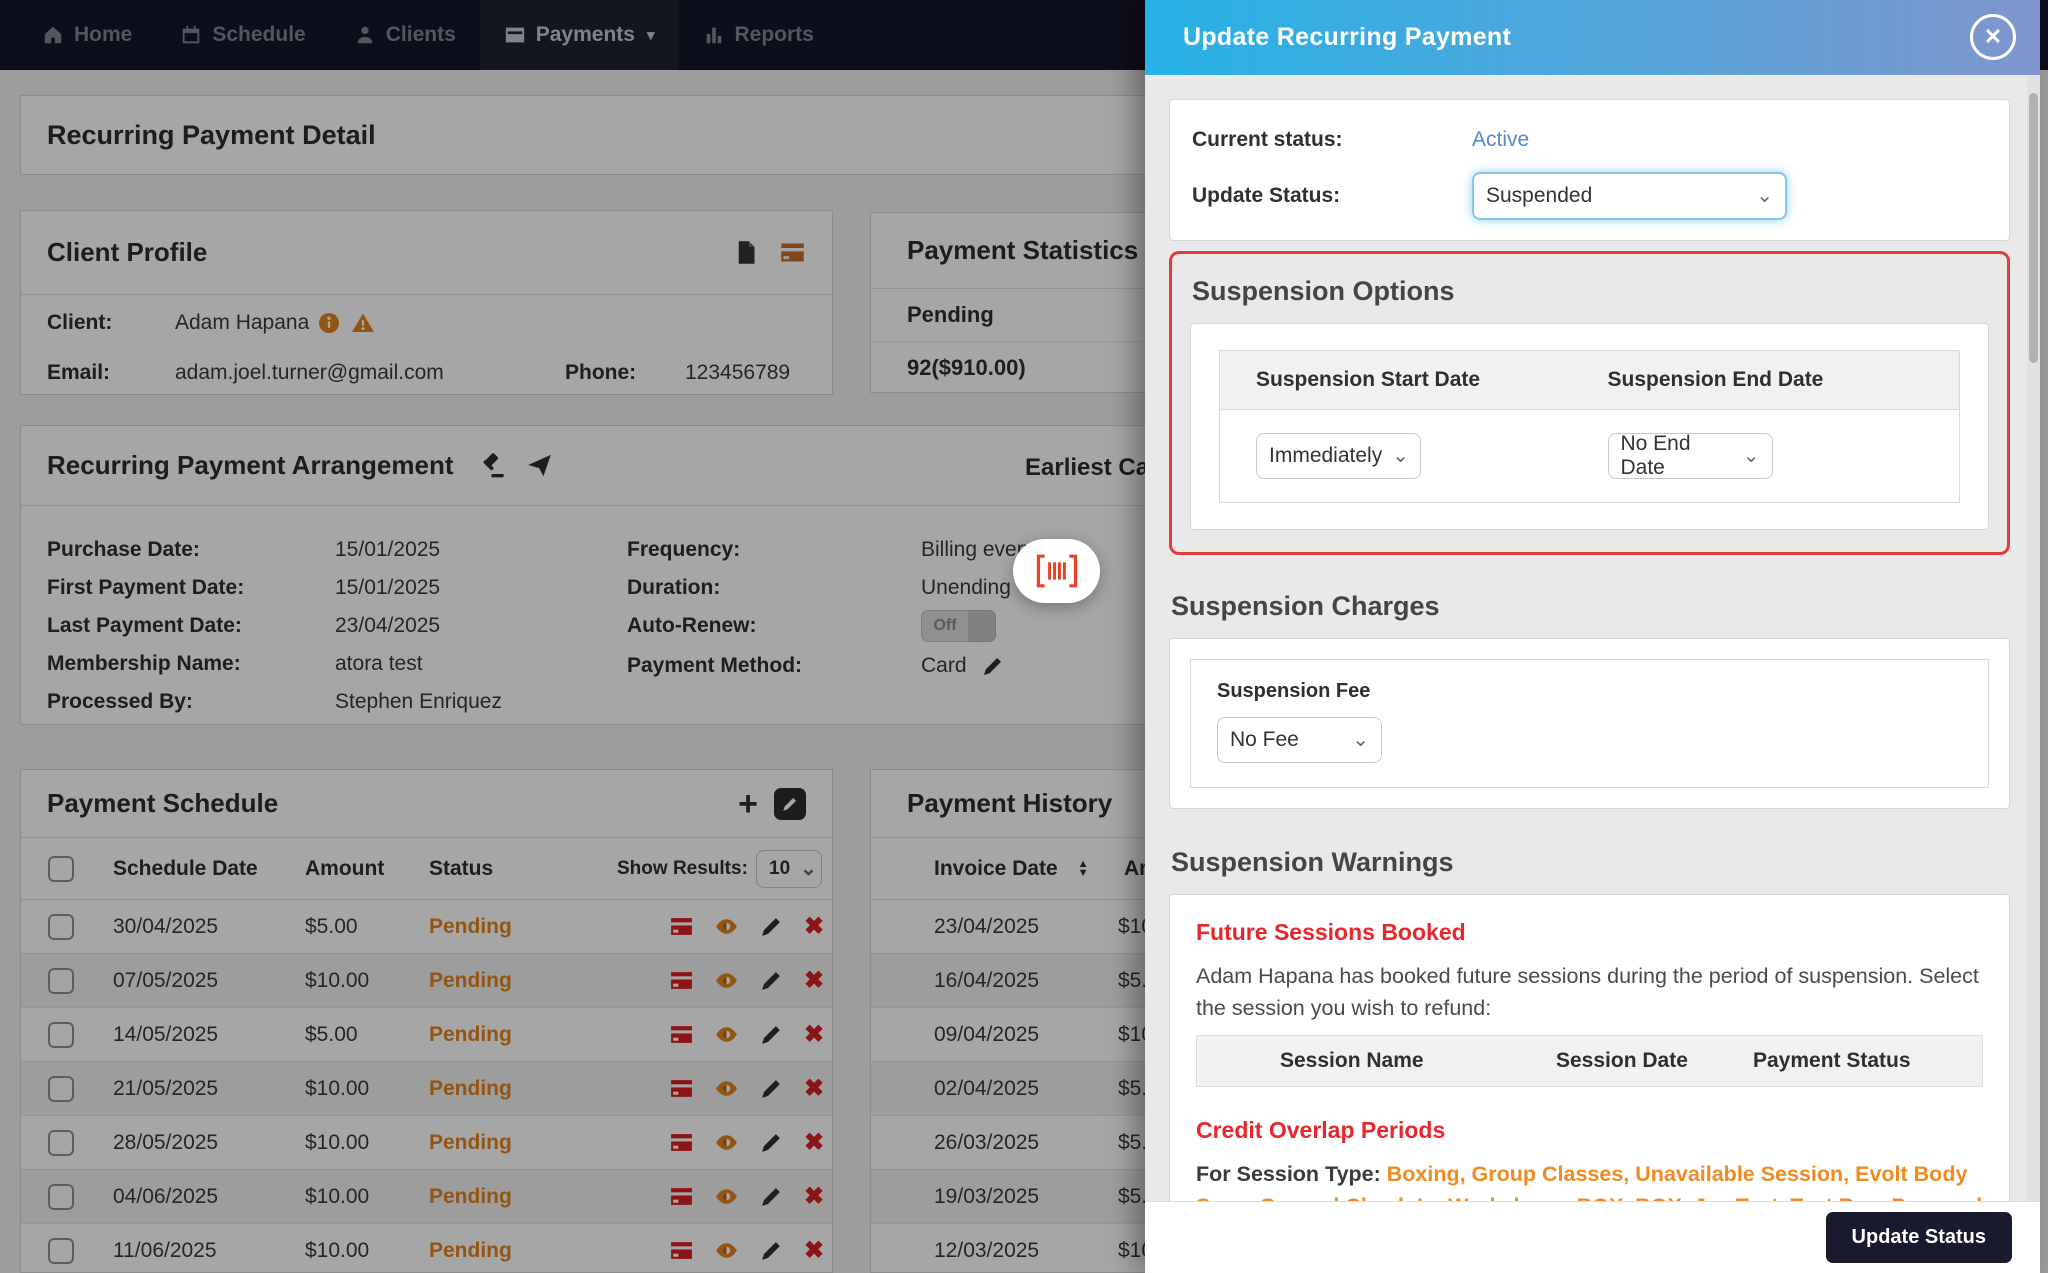 This screenshot has width=2048, height=1273. What do you see at coordinates (1832, 1060) in the screenshot?
I see `col-payment-status: Payment Status` at bounding box center [1832, 1060].